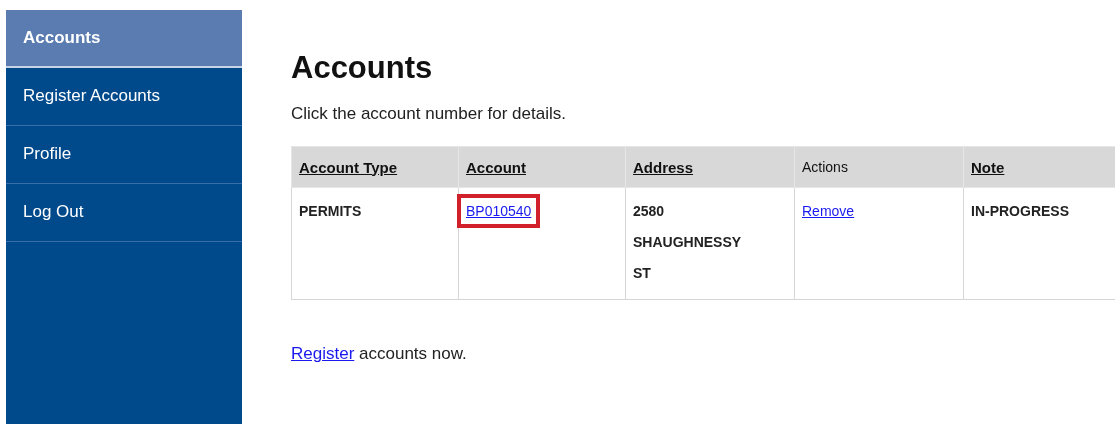 This screenshot has width=1115, height=424. What do you see at coordinates (124, 155) in the screenshot?
I see `sidebar-item: Profile` at bounding box center [124, 155].